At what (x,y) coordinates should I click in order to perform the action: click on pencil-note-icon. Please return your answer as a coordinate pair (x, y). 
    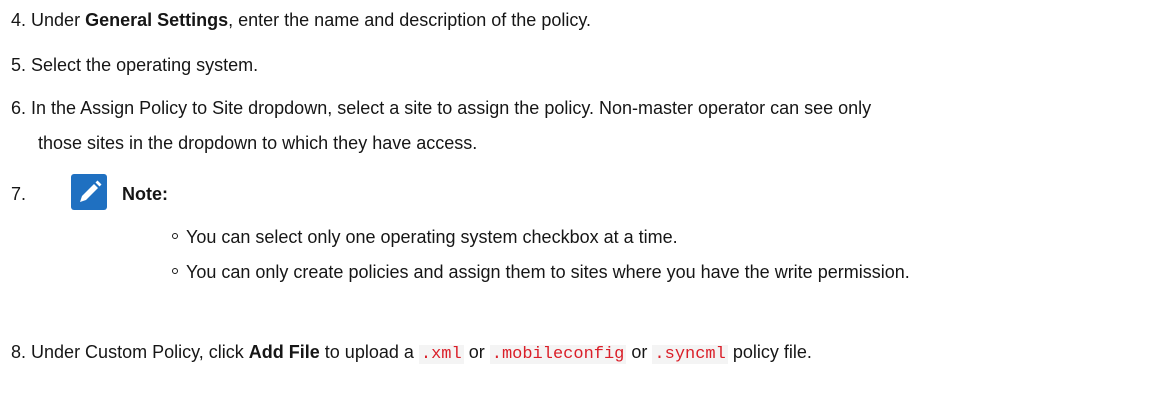
    Looking at the image, I should click on (89, 192).